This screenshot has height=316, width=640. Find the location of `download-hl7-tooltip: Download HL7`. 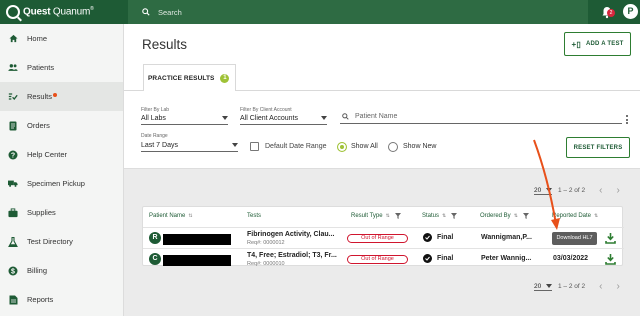

download-hl7-tooltip: Download HL7 is located at coordinates (574, 238).